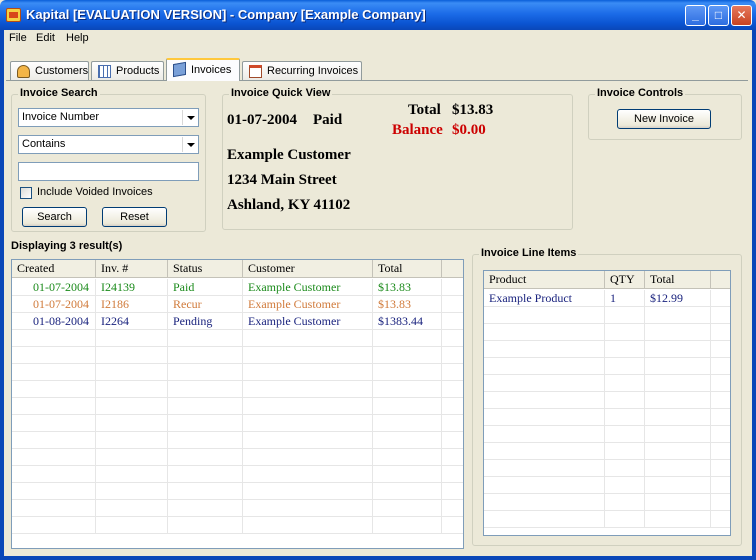  I want to click on include-voided-label: Include Voided Invoices, so click(95, 192).